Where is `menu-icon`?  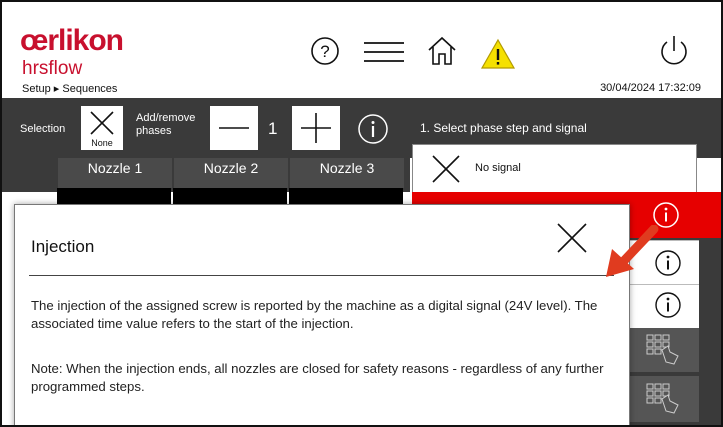 menu-icon is located at coordinates (384, 54).